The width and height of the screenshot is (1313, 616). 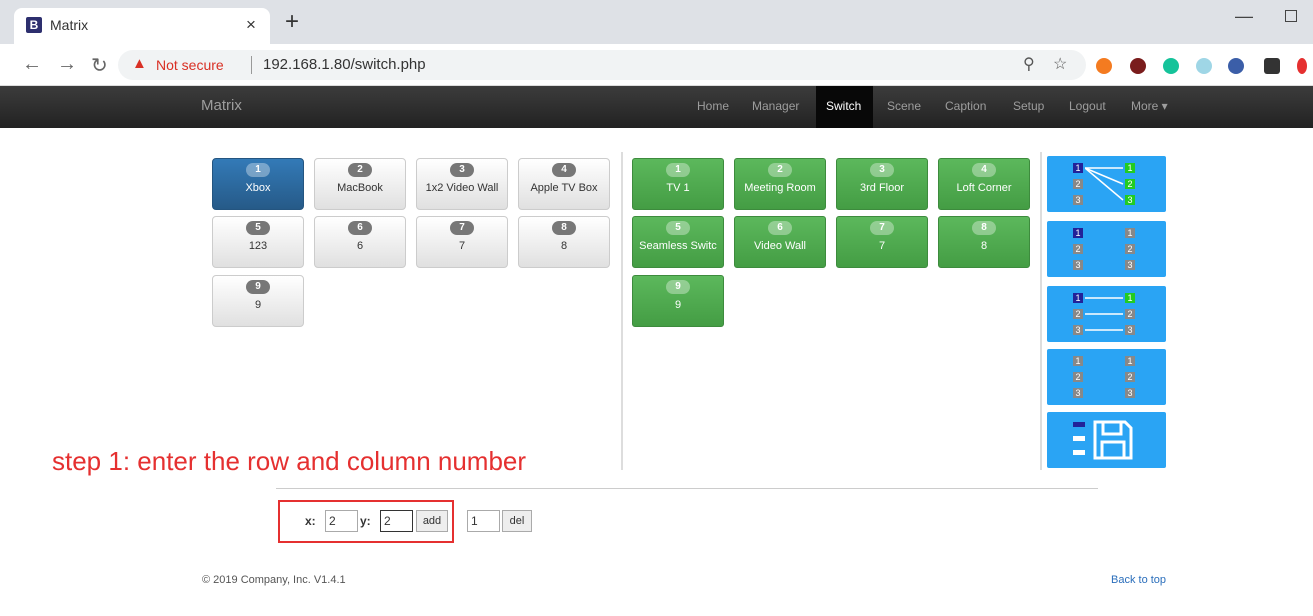 What do you see at coordinates (432, 521) in the screenshot?
I see `add-button: add` at bounding box center [432, 521].